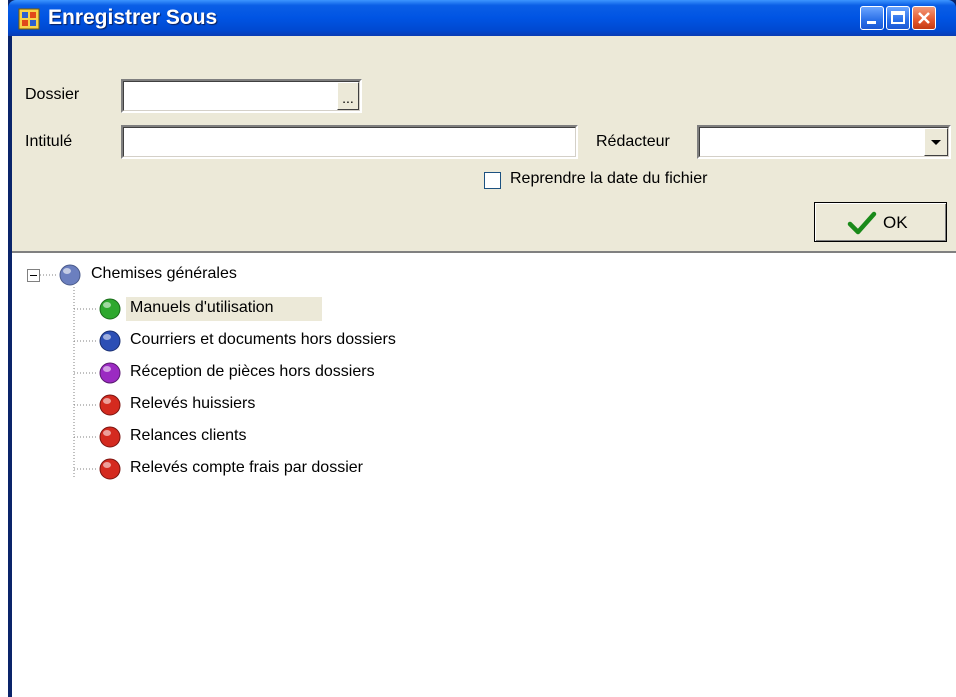 This screenshot has width=956, height=697. I want to click on intitule-field, so click(349, 142).